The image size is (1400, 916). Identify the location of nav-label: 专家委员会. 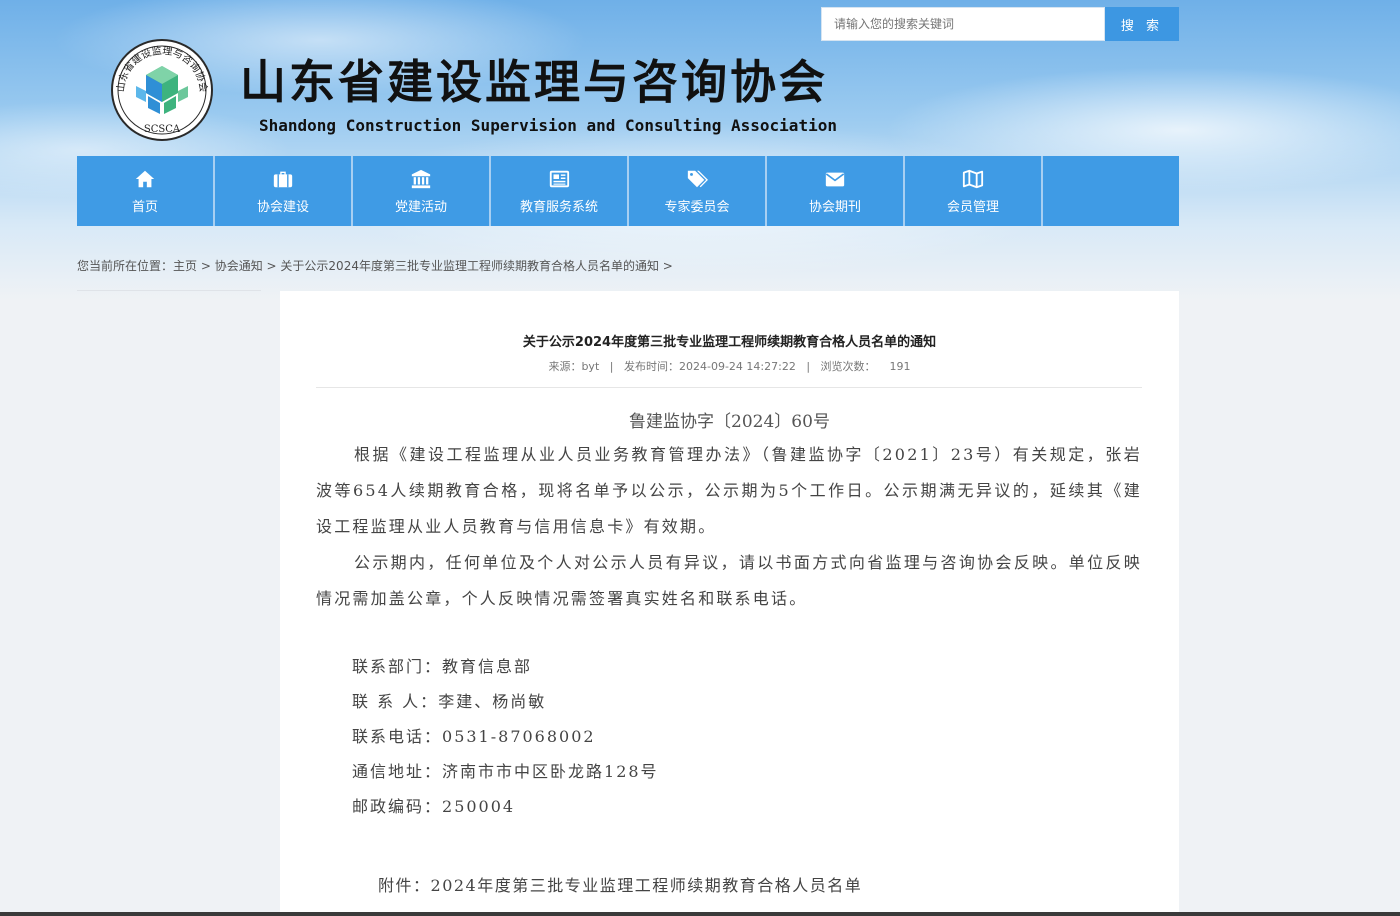
(697, 207).